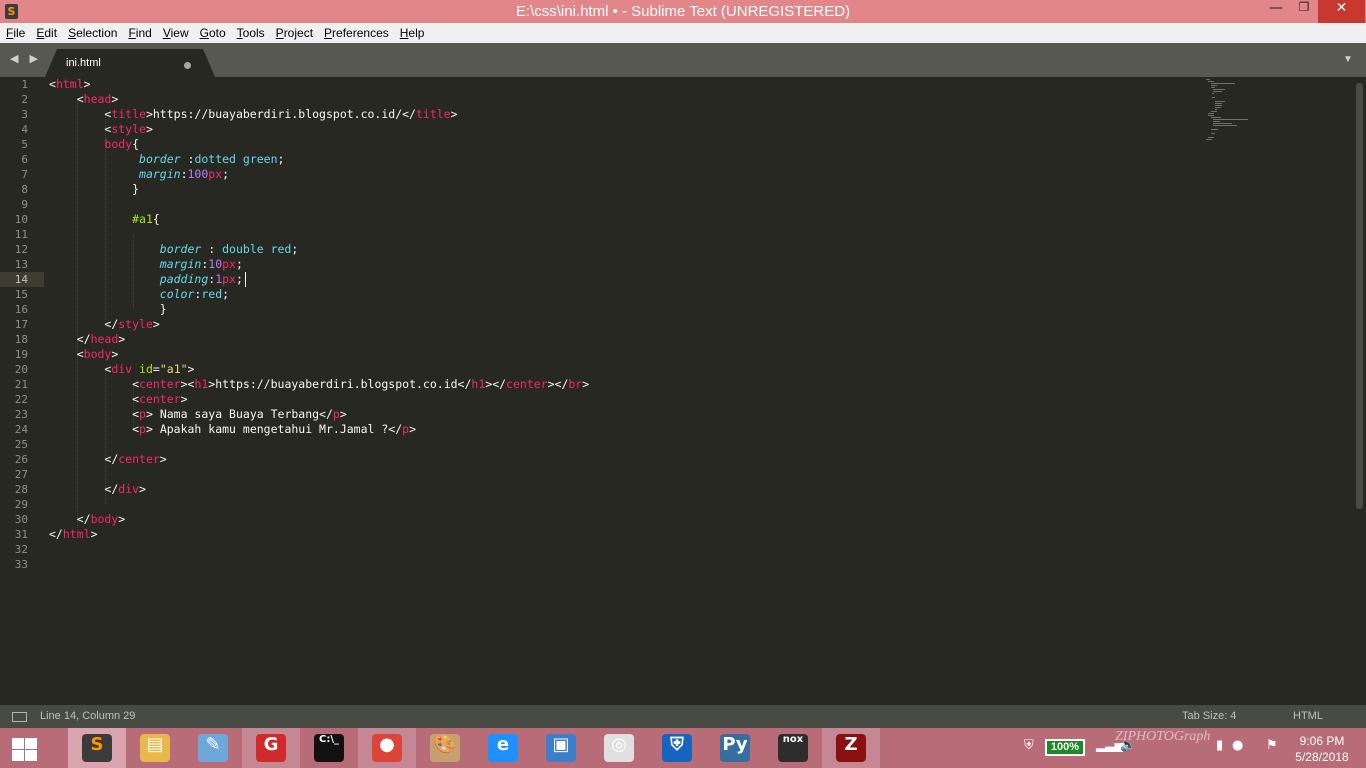  Describe the element at coordinates (356, 33) in the screenshot. I see `menu-preferences: Preferences` at that location.